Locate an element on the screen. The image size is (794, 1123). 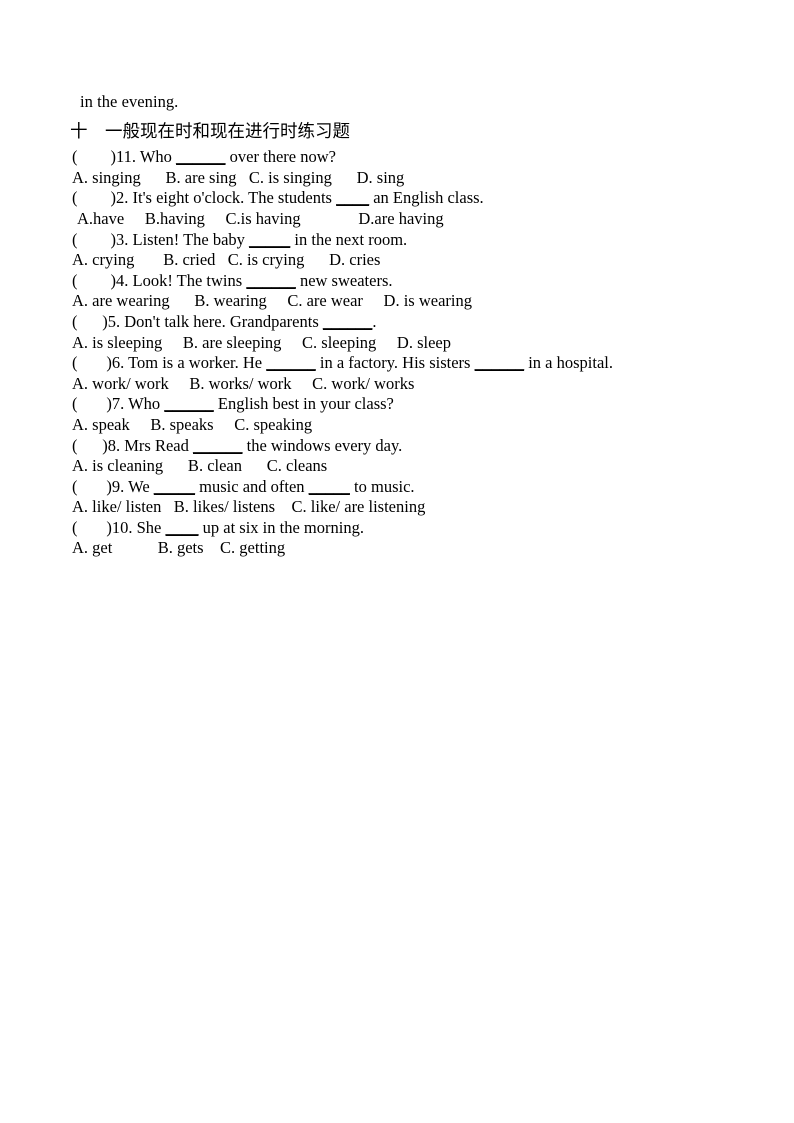
question-text: in the next room. is located at coordinates (349, 239).